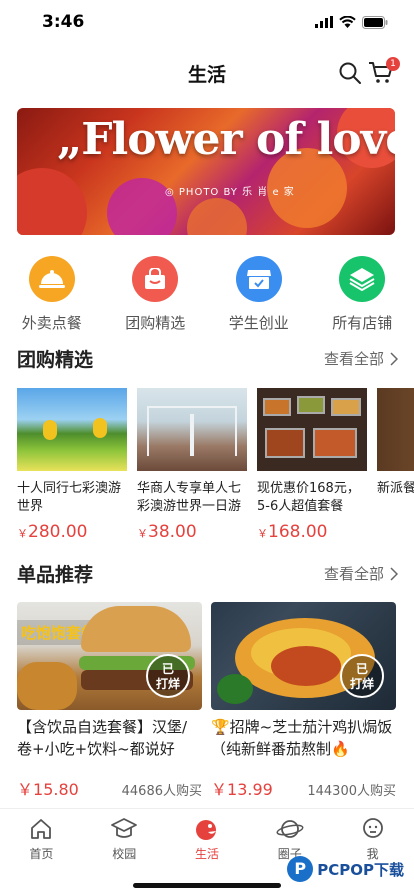  I want to click on graduation-cap-icon, so click(124, 828).